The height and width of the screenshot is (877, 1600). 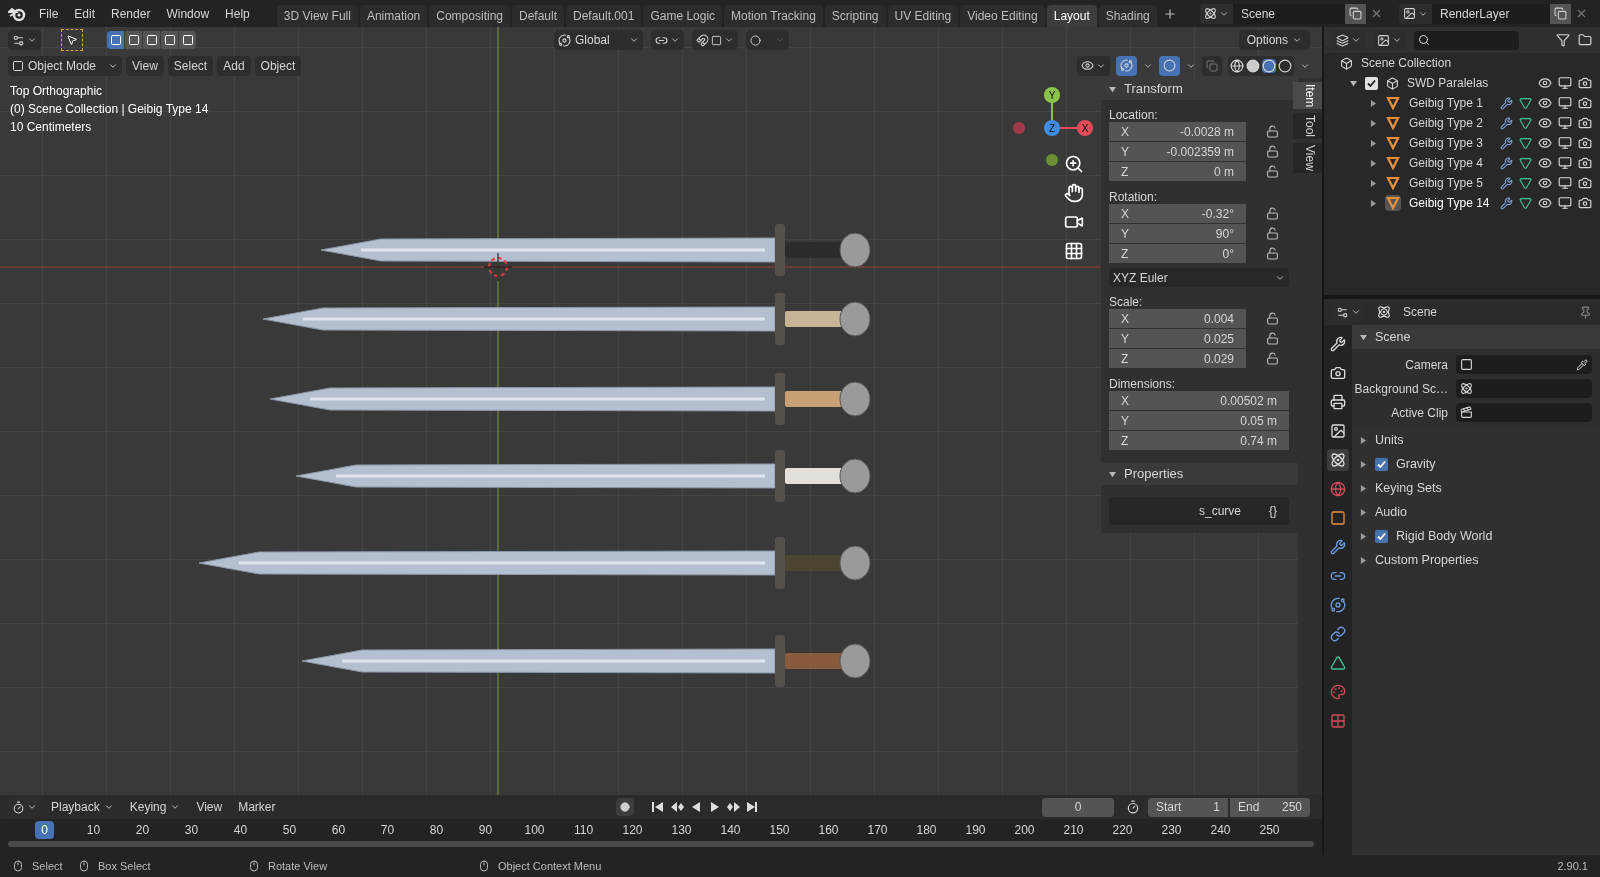 I want to click on filter-icon, so click(x=1563, y=40).